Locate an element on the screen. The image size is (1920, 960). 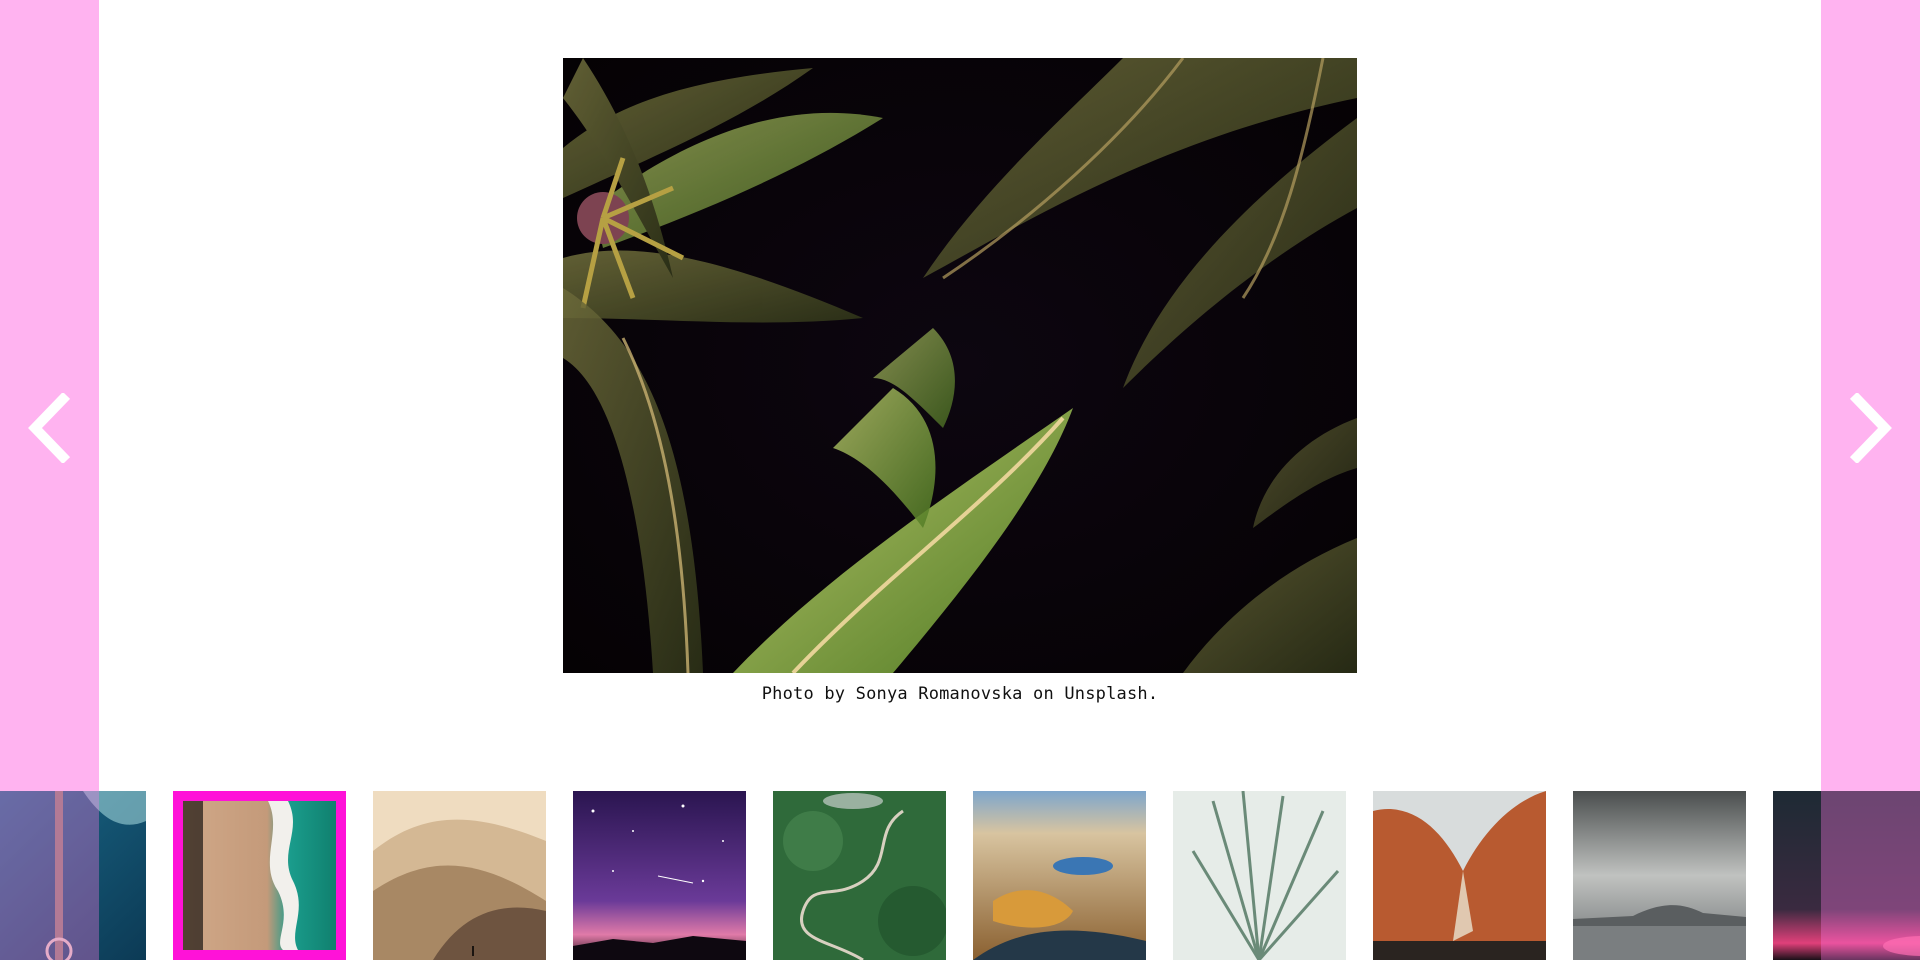
thumbnail-frosted-pine-needles is located at coordinates (1259, 875).